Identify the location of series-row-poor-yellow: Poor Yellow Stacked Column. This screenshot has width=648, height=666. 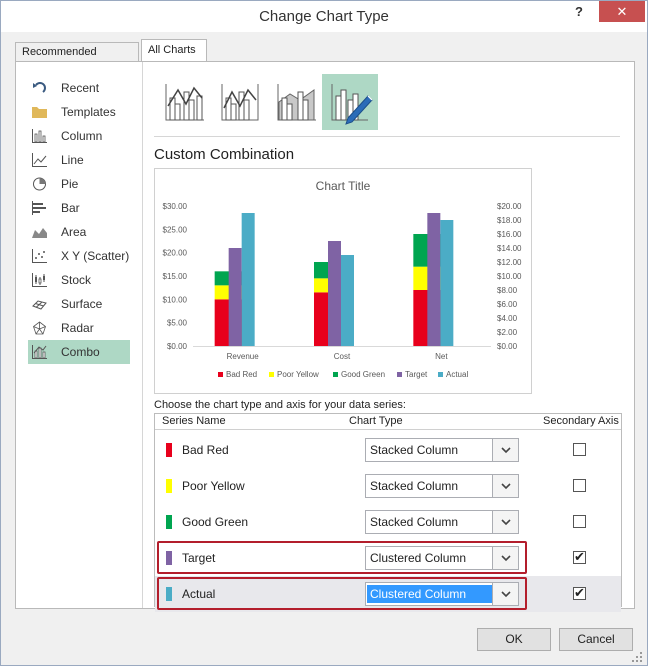
(388, 486).